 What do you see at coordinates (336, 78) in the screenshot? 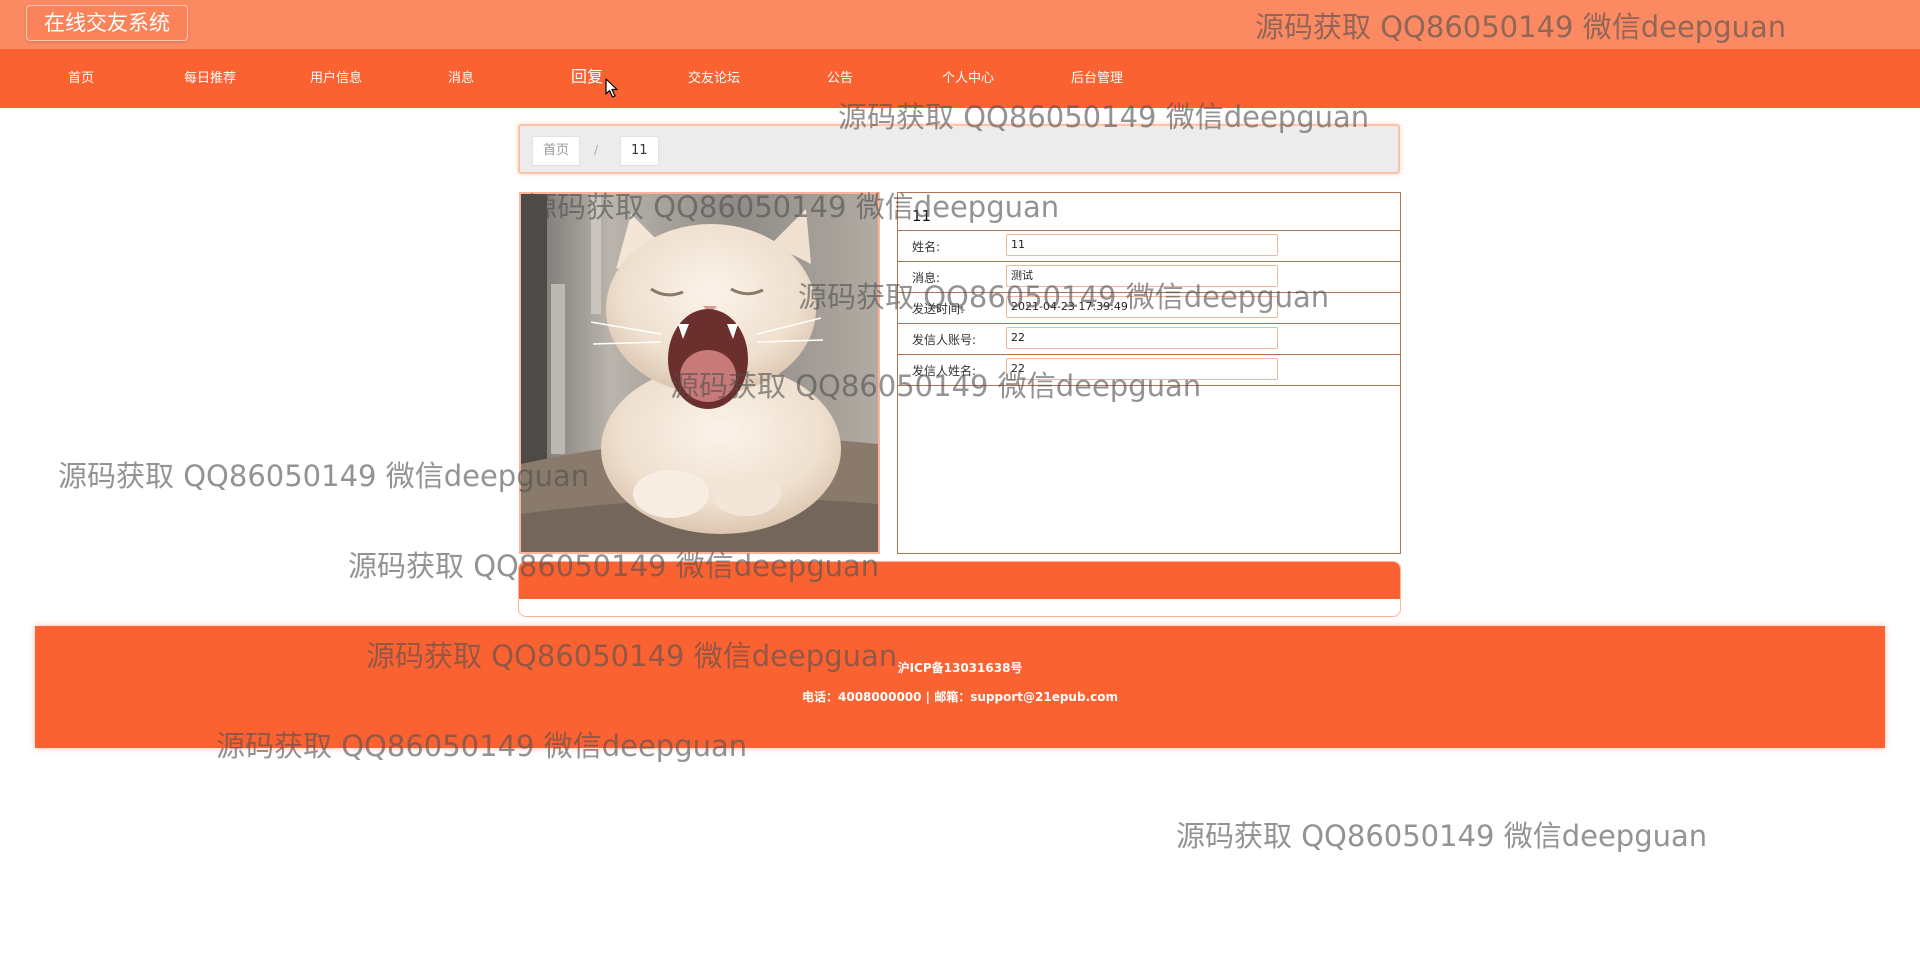
I see `nav-item-user-info: 用户信息` at bounding box center [336, 78].